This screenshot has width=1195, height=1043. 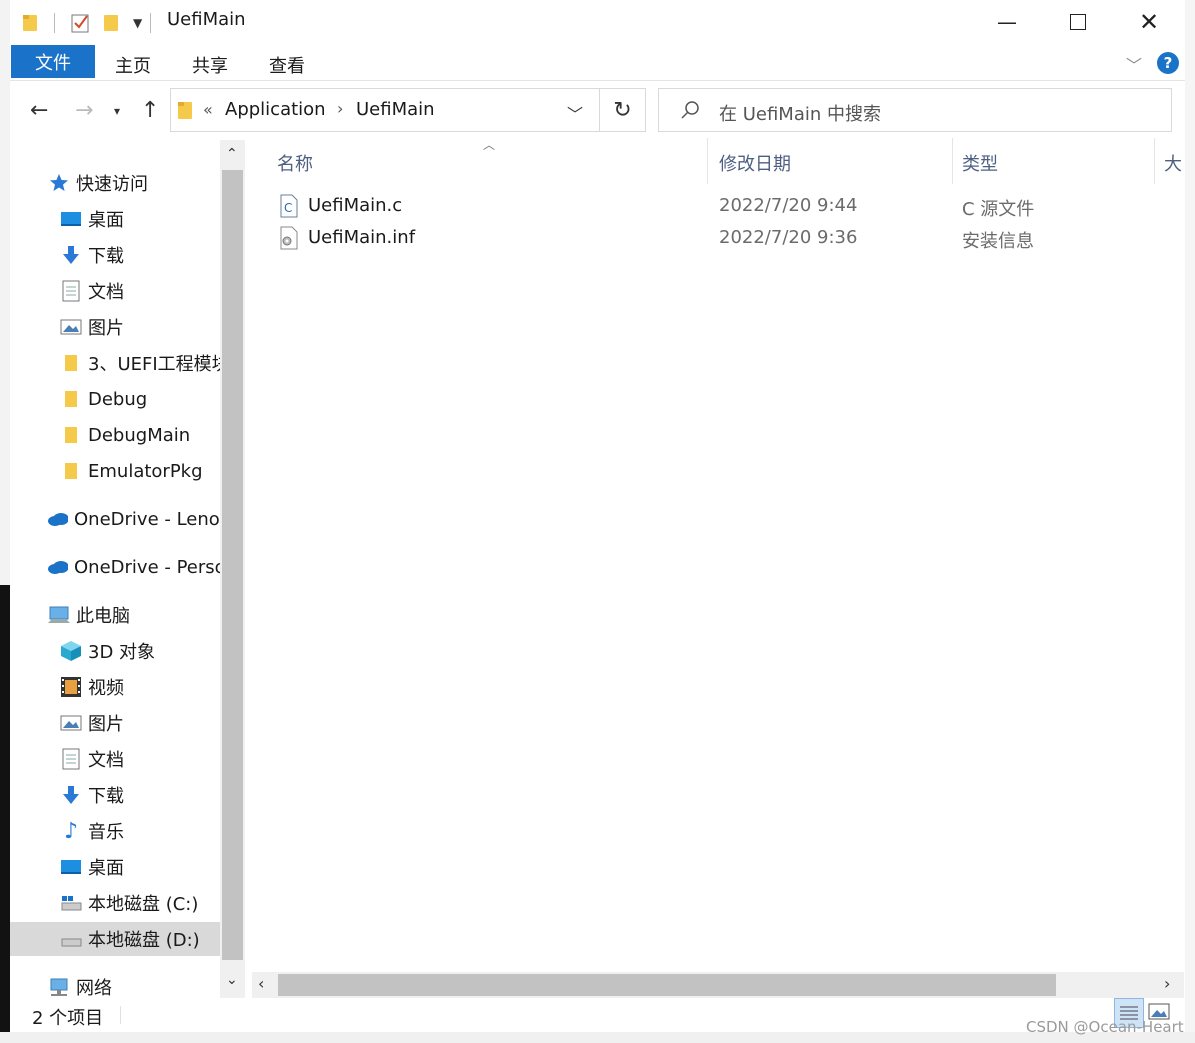 I want to click on back-arrow-icon: ←, so click(x=39, y=110).